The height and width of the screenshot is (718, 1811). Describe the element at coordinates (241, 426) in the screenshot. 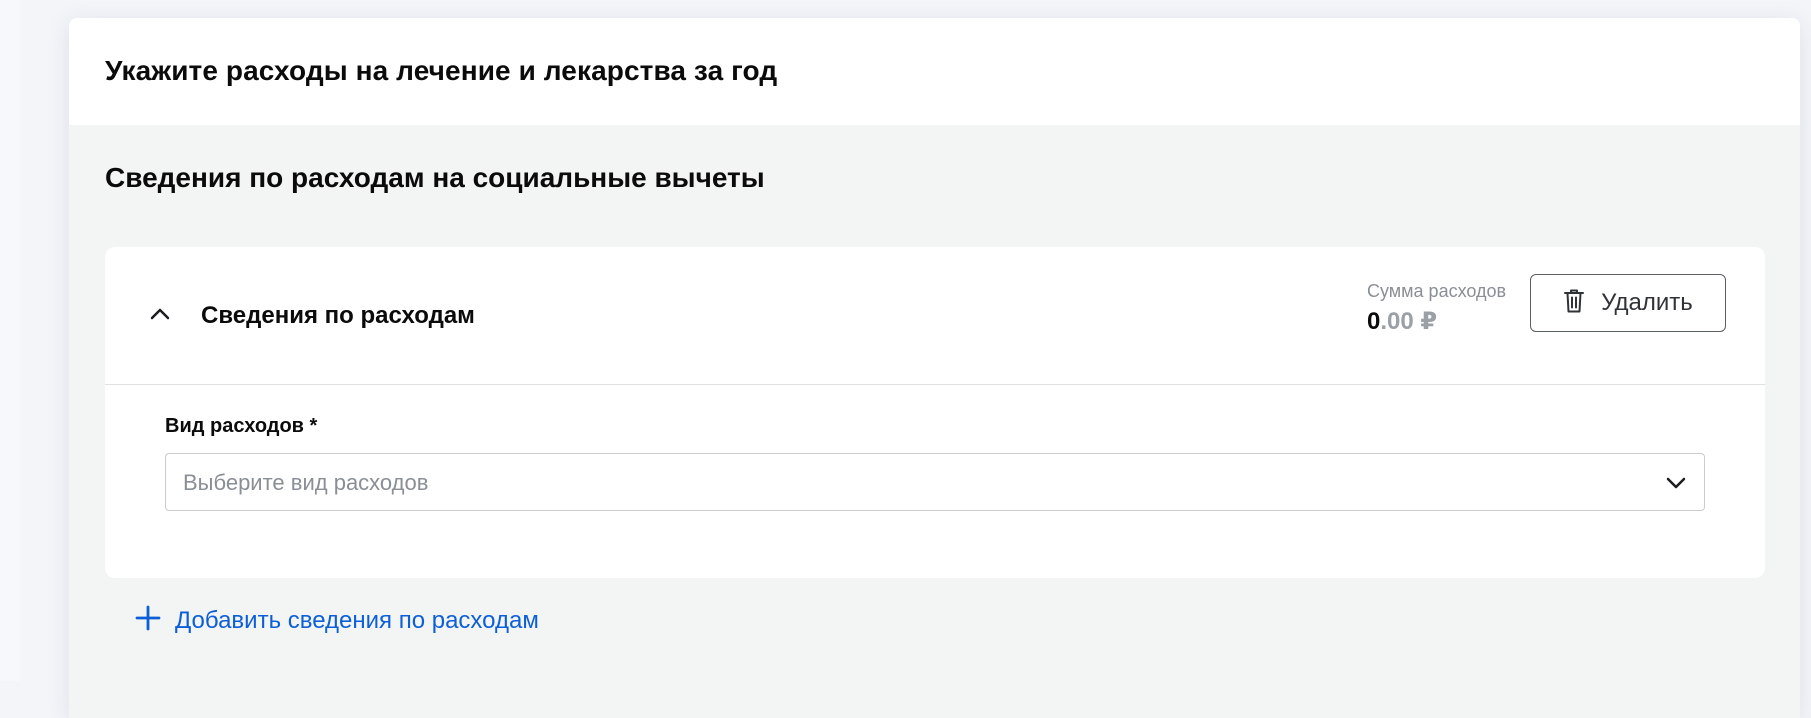

I see `expense-type-label: Вид расходов *` at that location.